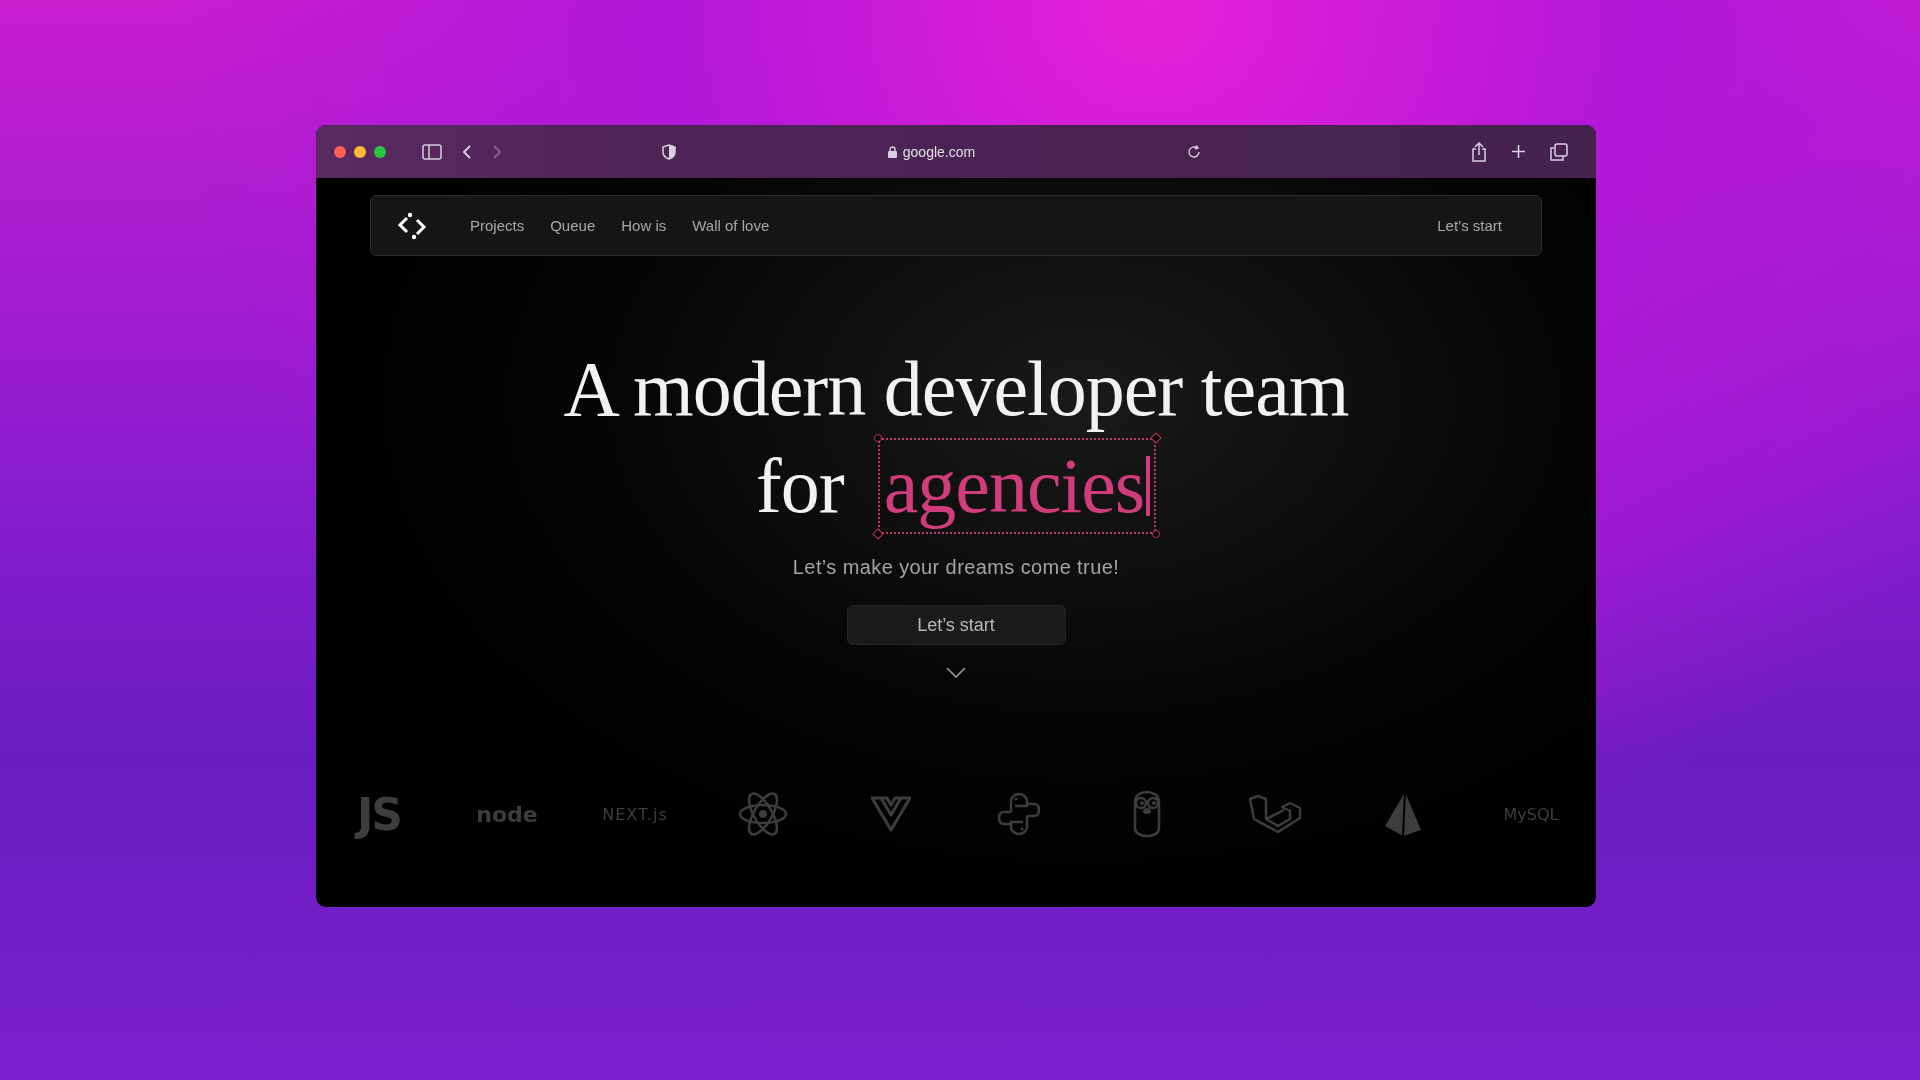 Image resolution: width=1920 pixels, height=1080 pixels. I want to click on chevron-down-icon, so click(956, 672).